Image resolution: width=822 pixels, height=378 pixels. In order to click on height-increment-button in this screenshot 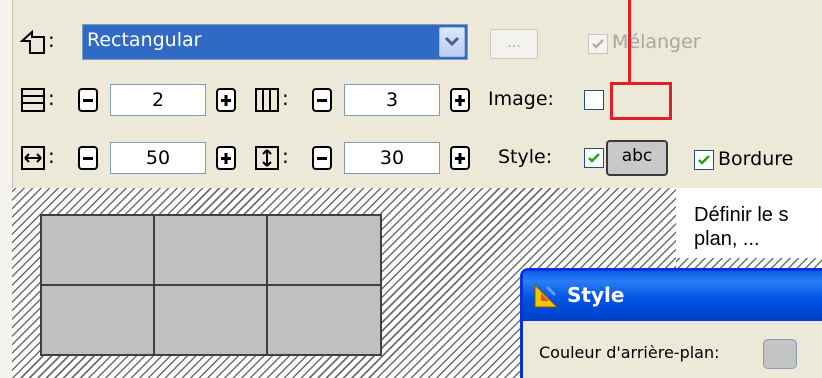, I will do `click(460, 158)`.